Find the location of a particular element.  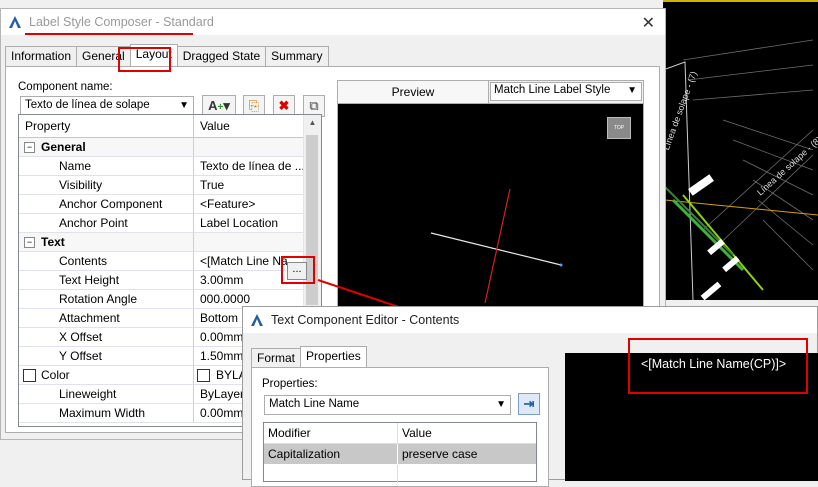

insert-property-button: ⇥ is located at coordinates (529, 404).